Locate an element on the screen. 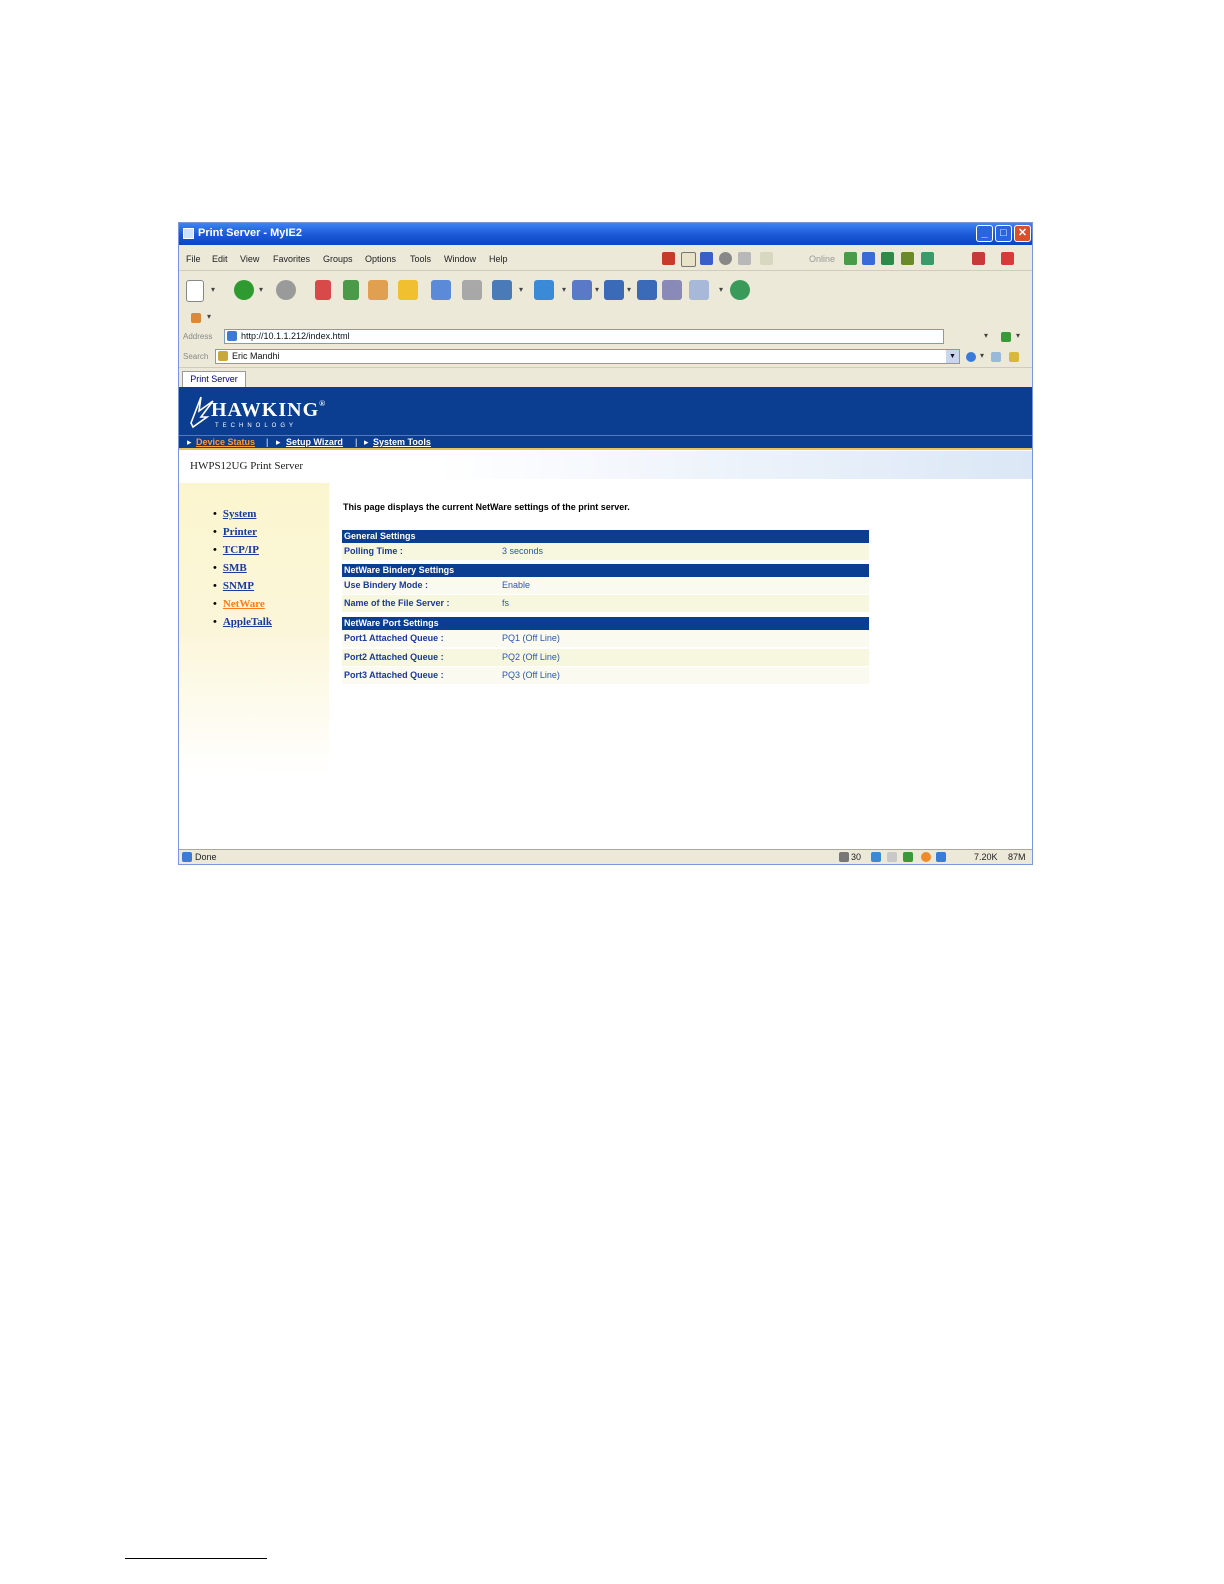  setting-label: Port3 Attached Queue : is located at coordinates (394, 675).